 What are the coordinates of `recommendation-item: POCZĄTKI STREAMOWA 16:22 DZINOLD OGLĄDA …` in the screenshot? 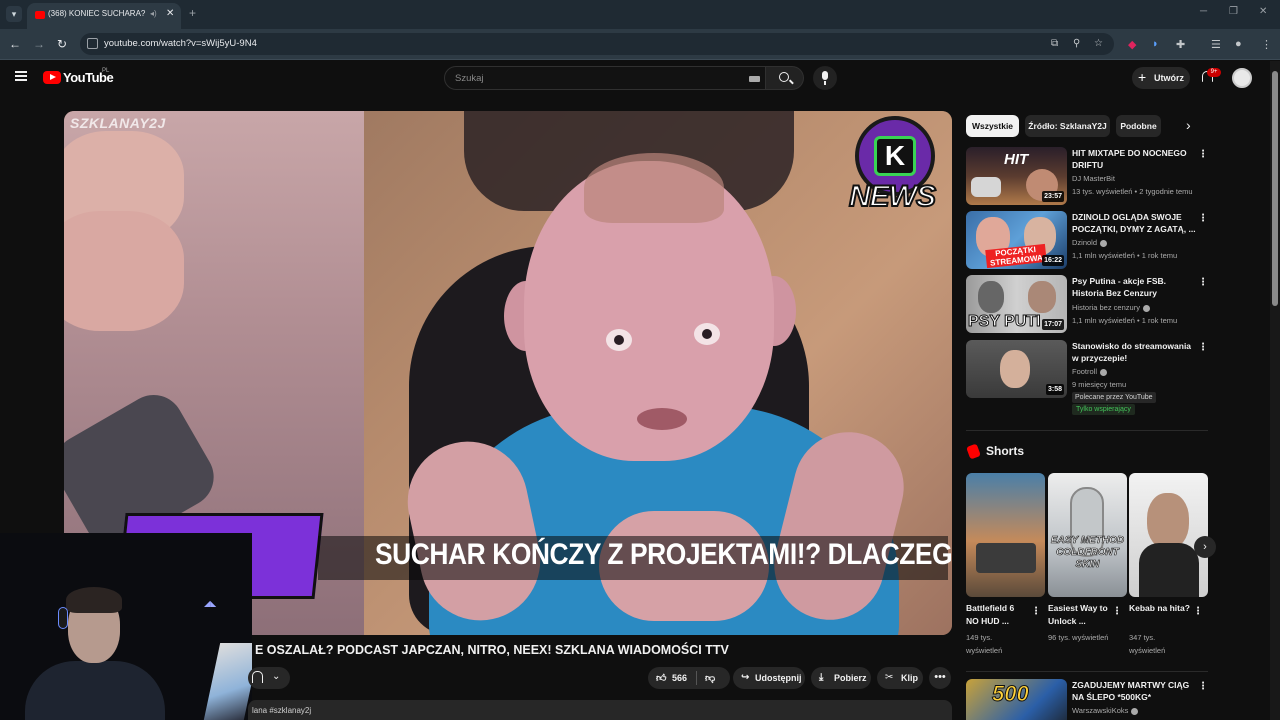 It's located at (1087, 241).